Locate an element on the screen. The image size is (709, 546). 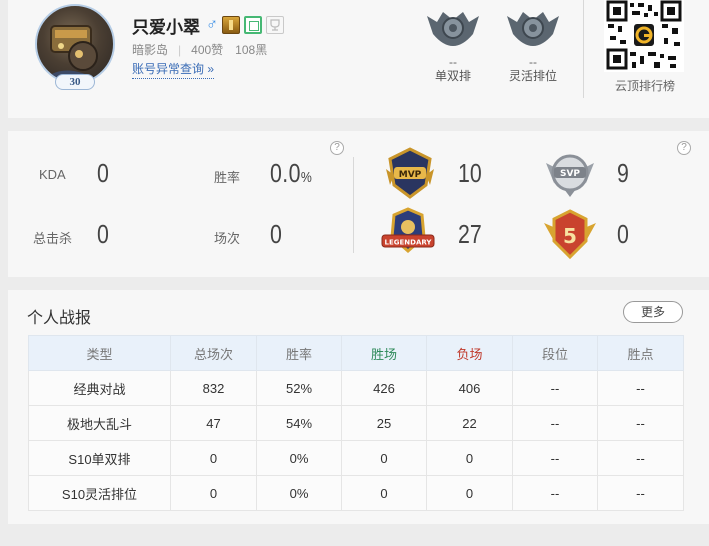
svg-text: MVP is located at coordinates (410, 175).